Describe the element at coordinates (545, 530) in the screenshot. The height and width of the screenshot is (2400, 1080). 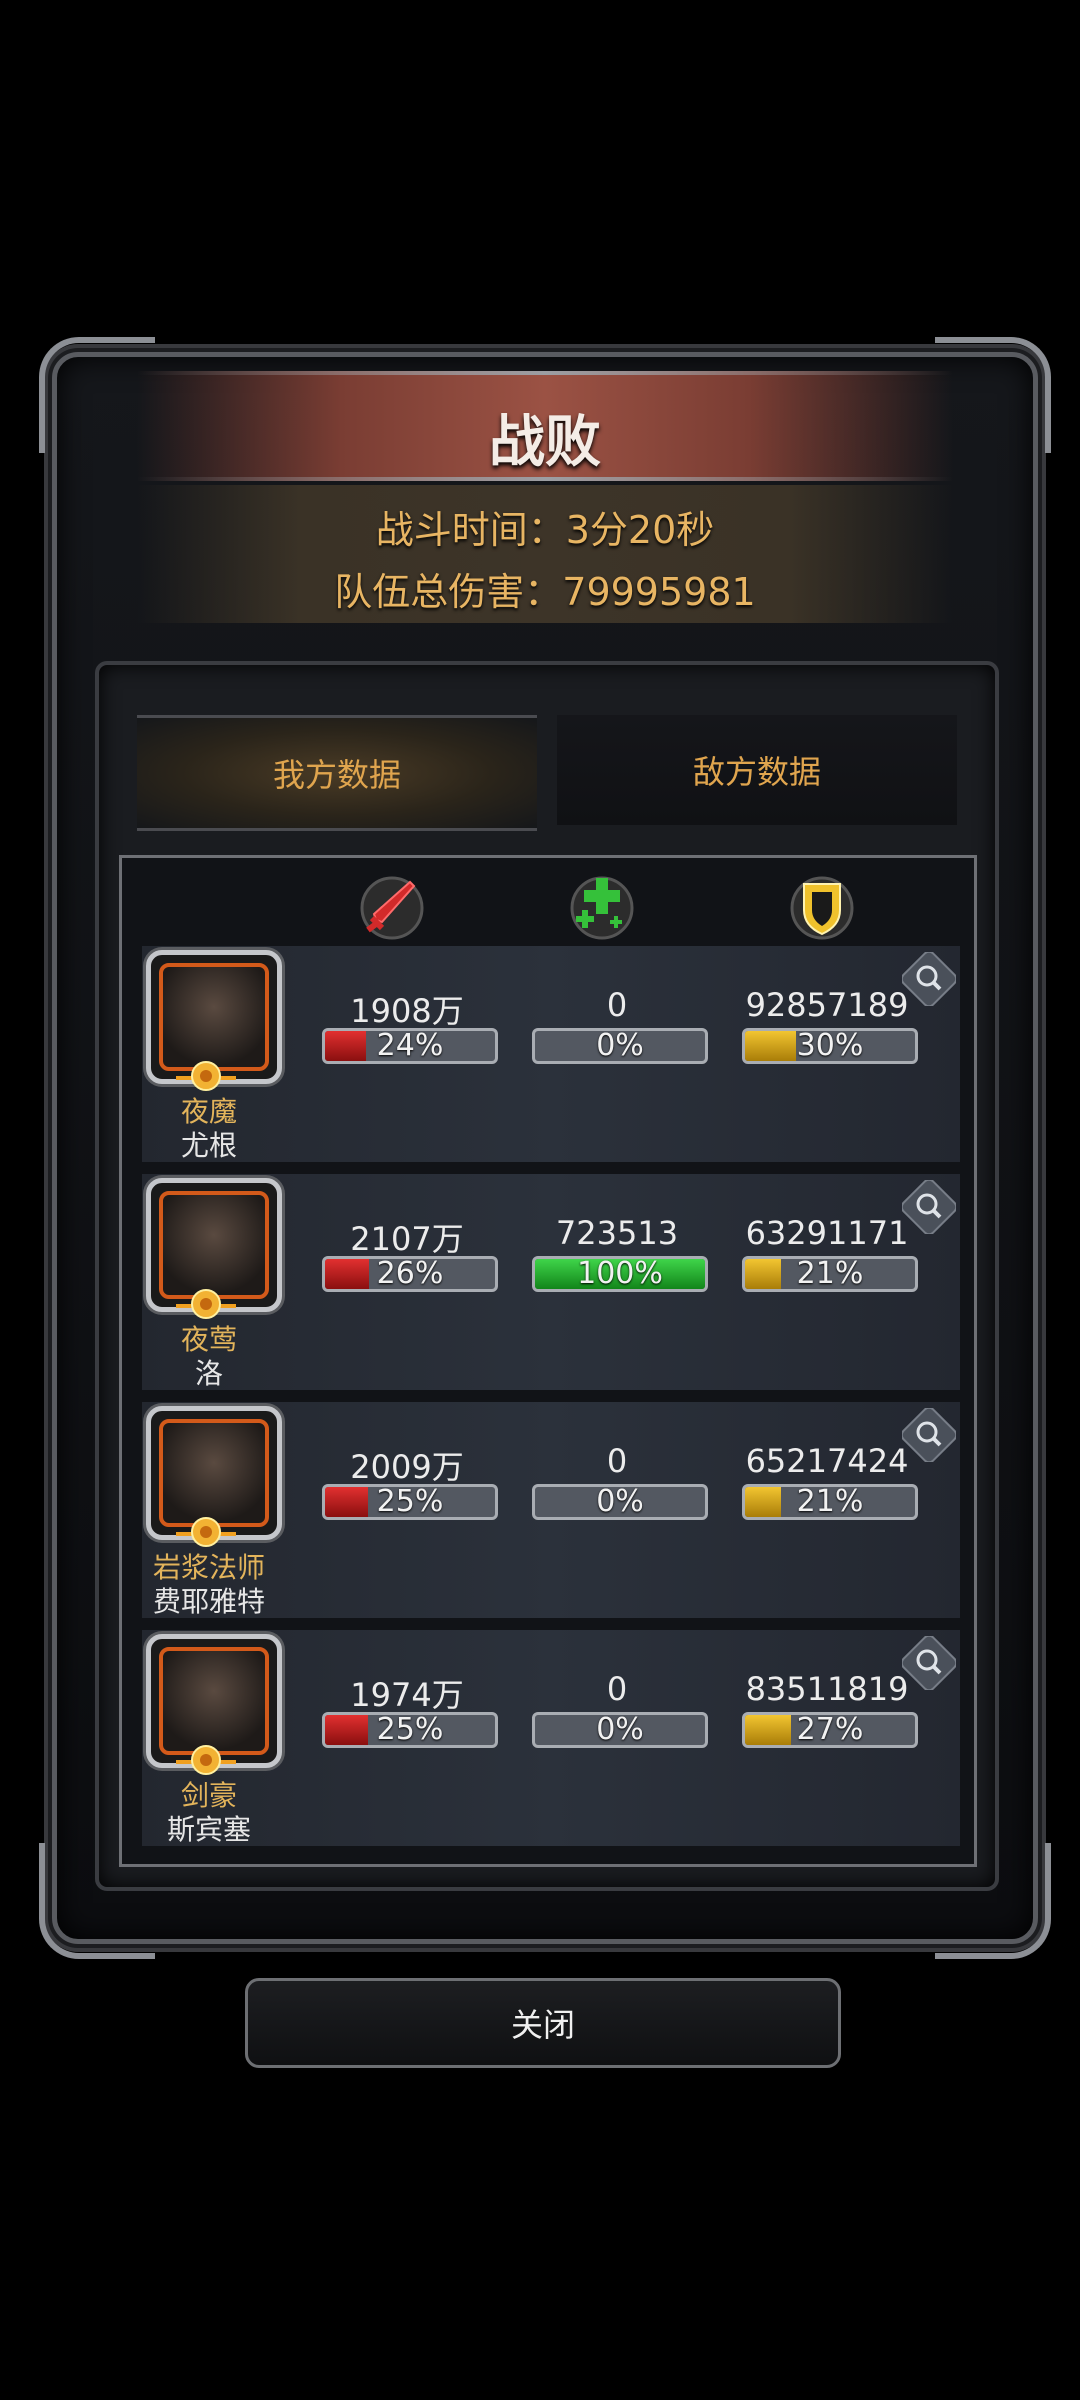
I see `battle-time: 战斗时间：3分20秒` at that location.